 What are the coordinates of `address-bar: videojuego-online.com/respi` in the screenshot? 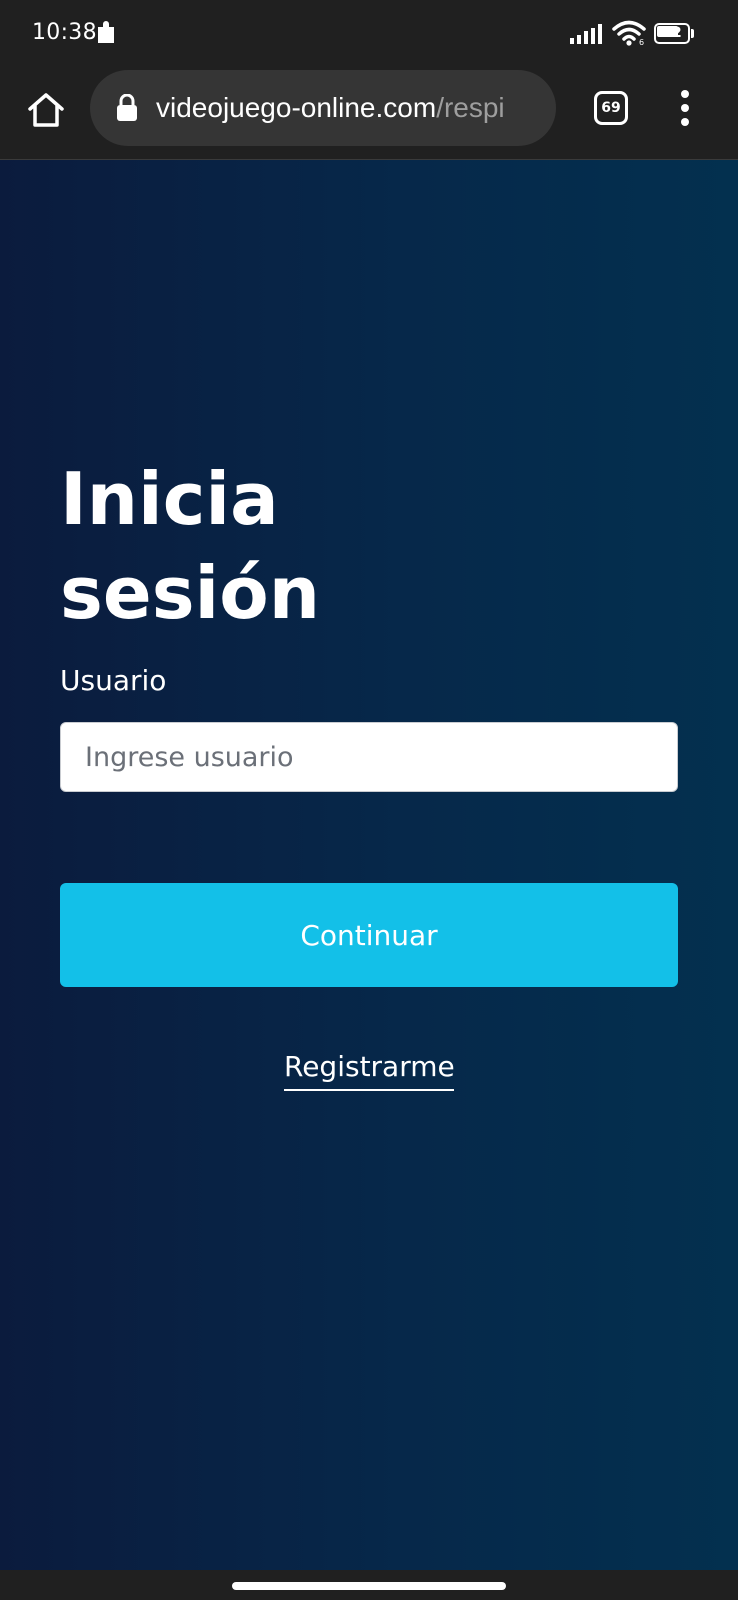 It's located at (323, 108).